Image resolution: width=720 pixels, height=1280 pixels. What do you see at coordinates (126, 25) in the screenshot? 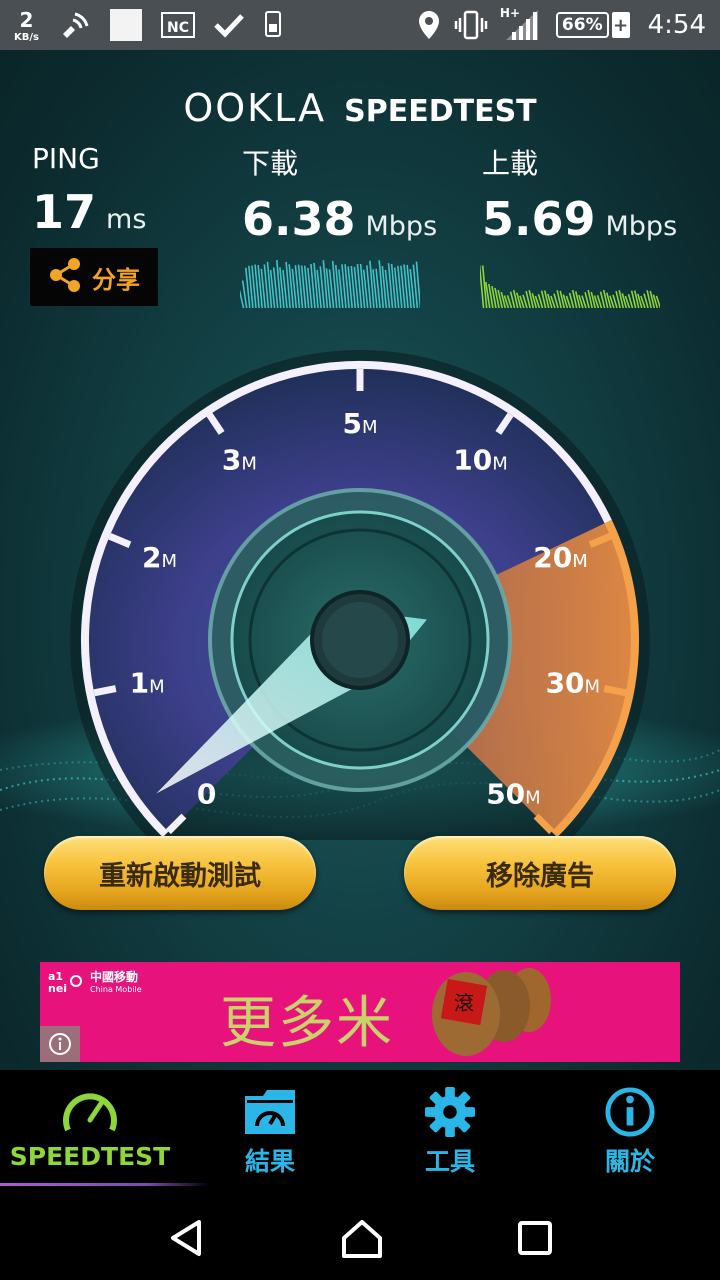
I see `blank-notification-icon` at bounding box center [126, 25].